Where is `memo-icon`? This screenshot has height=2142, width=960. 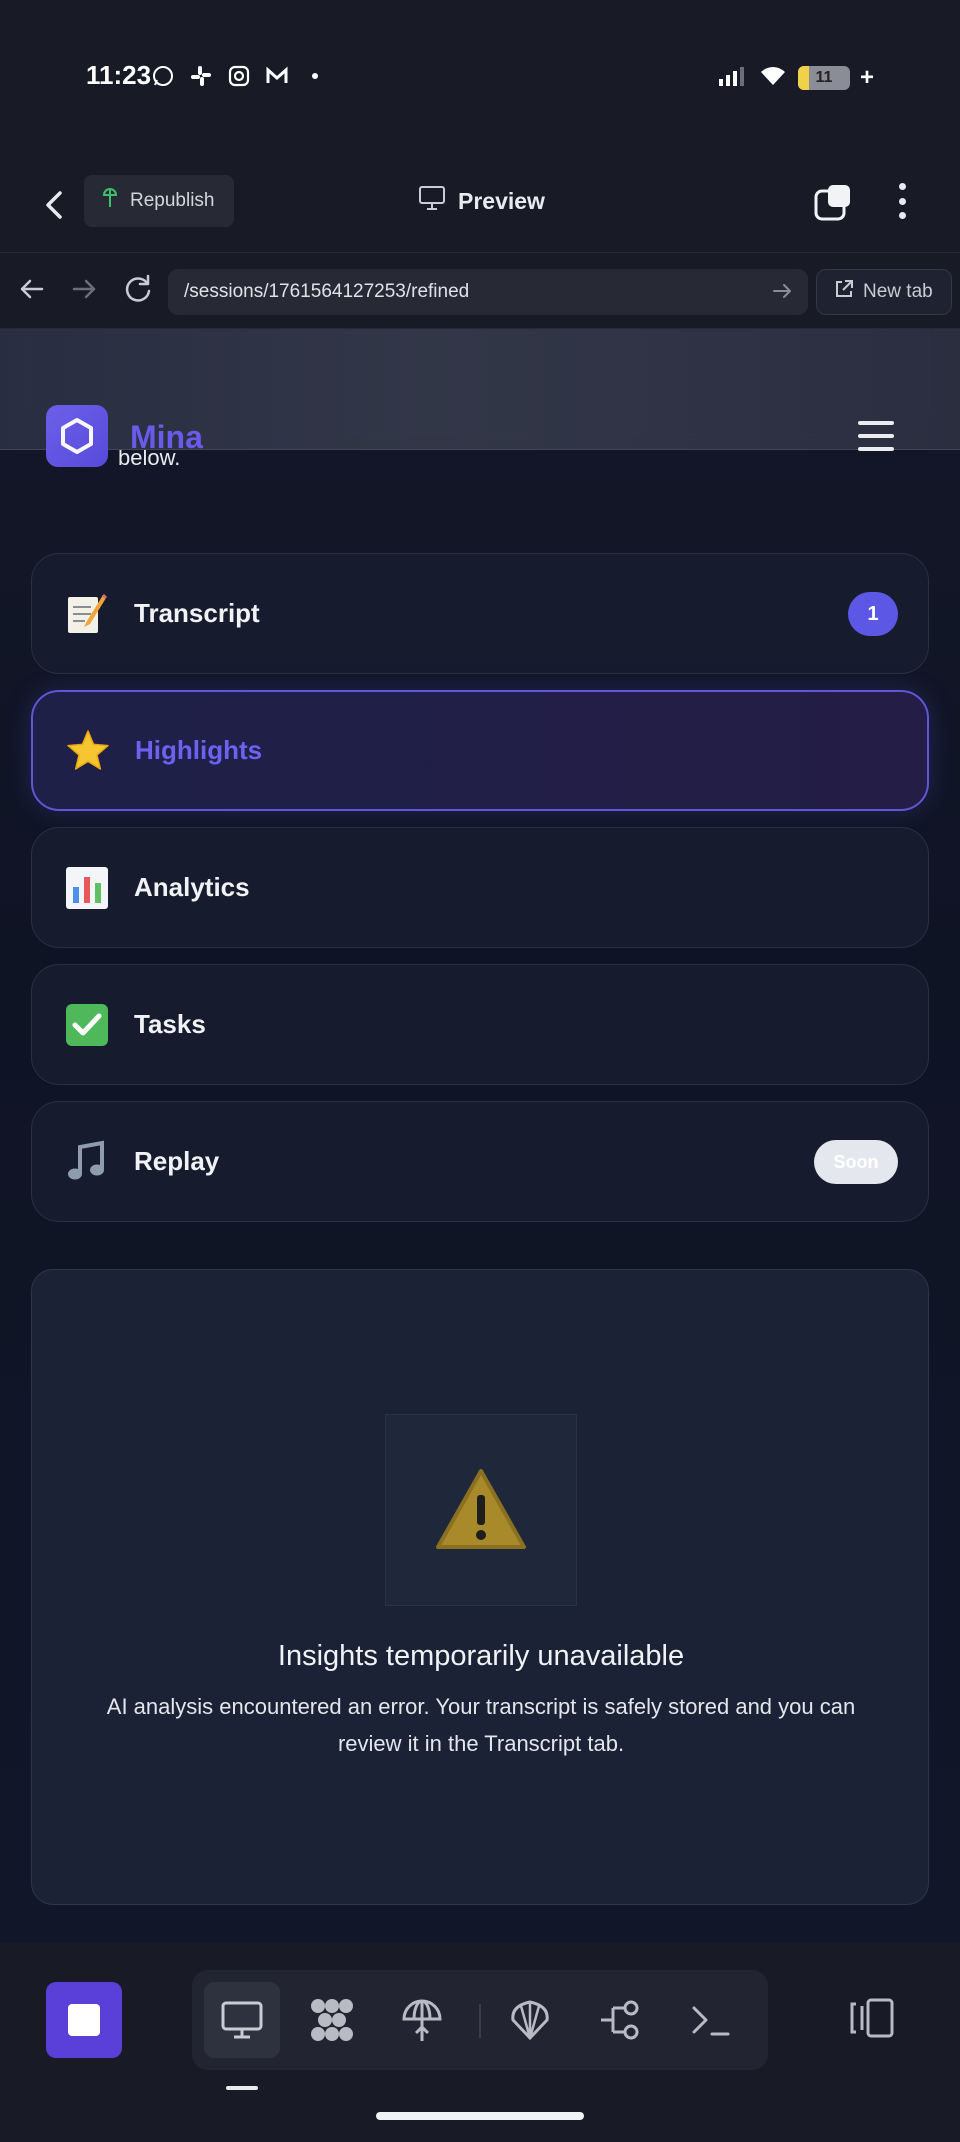 memo-icon is located at coordinates (87, 614).